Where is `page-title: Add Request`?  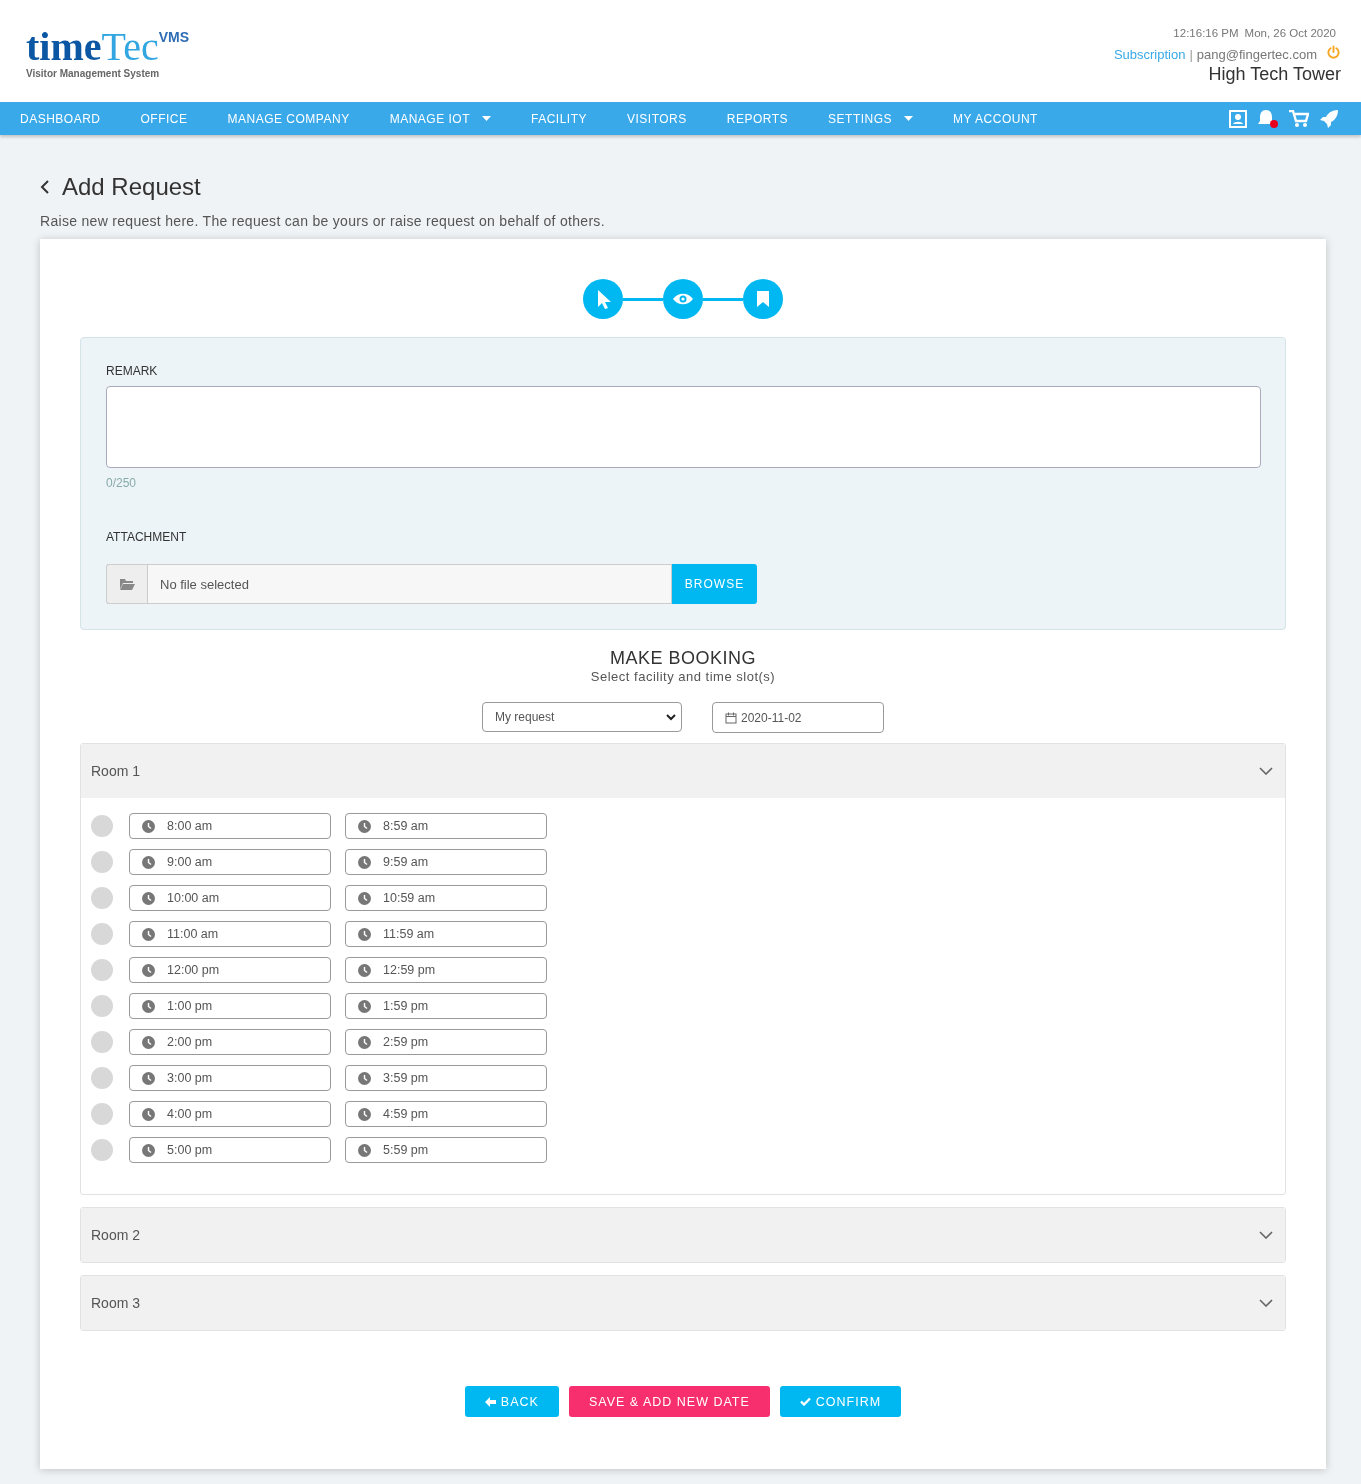 page-title: Add Request is located at coordinates (131, 187).